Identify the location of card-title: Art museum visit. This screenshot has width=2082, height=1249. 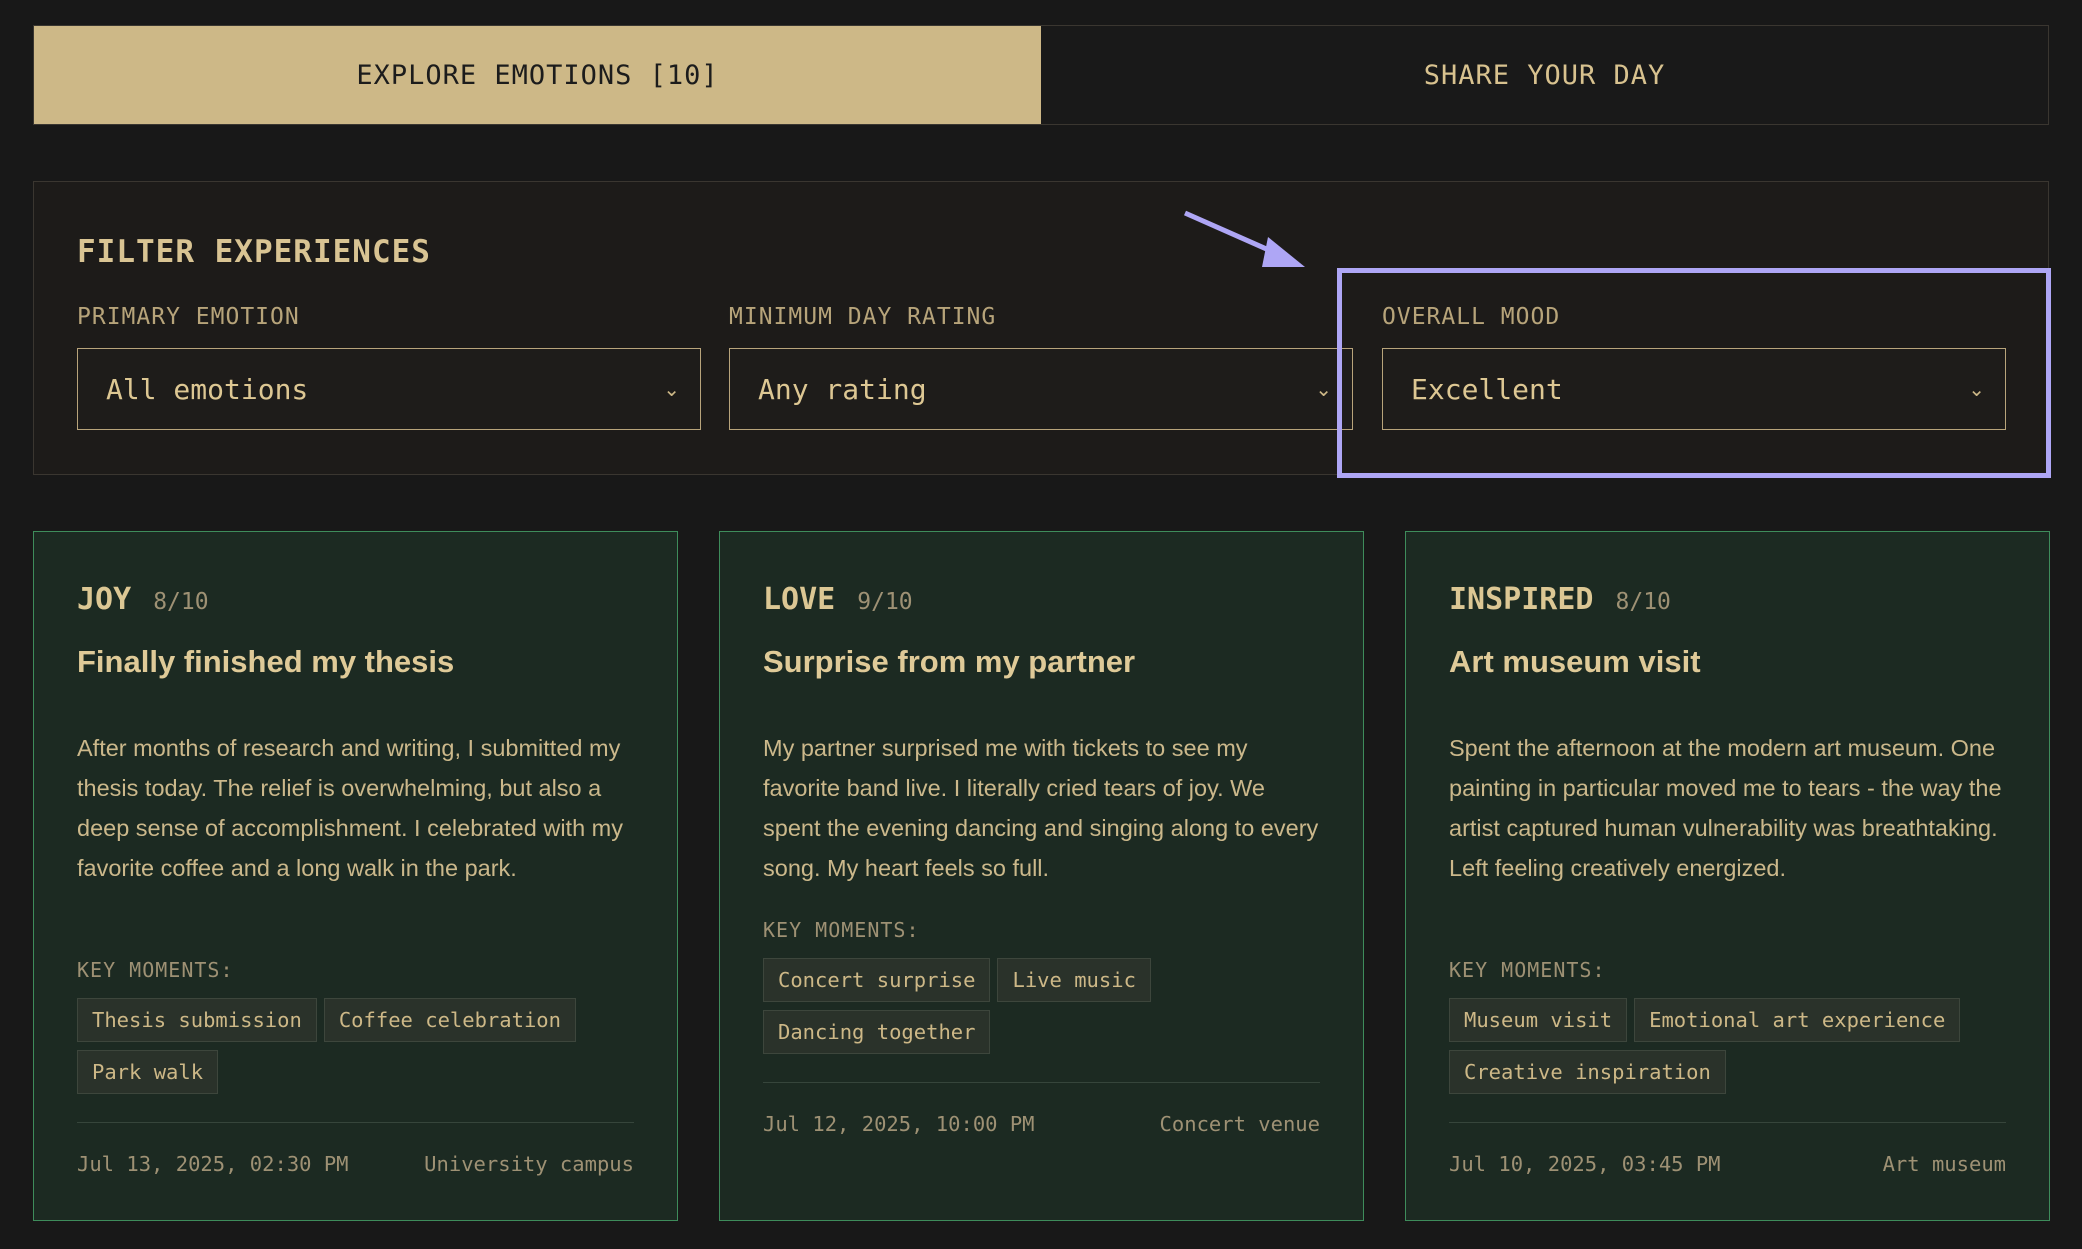
(1575, 661).